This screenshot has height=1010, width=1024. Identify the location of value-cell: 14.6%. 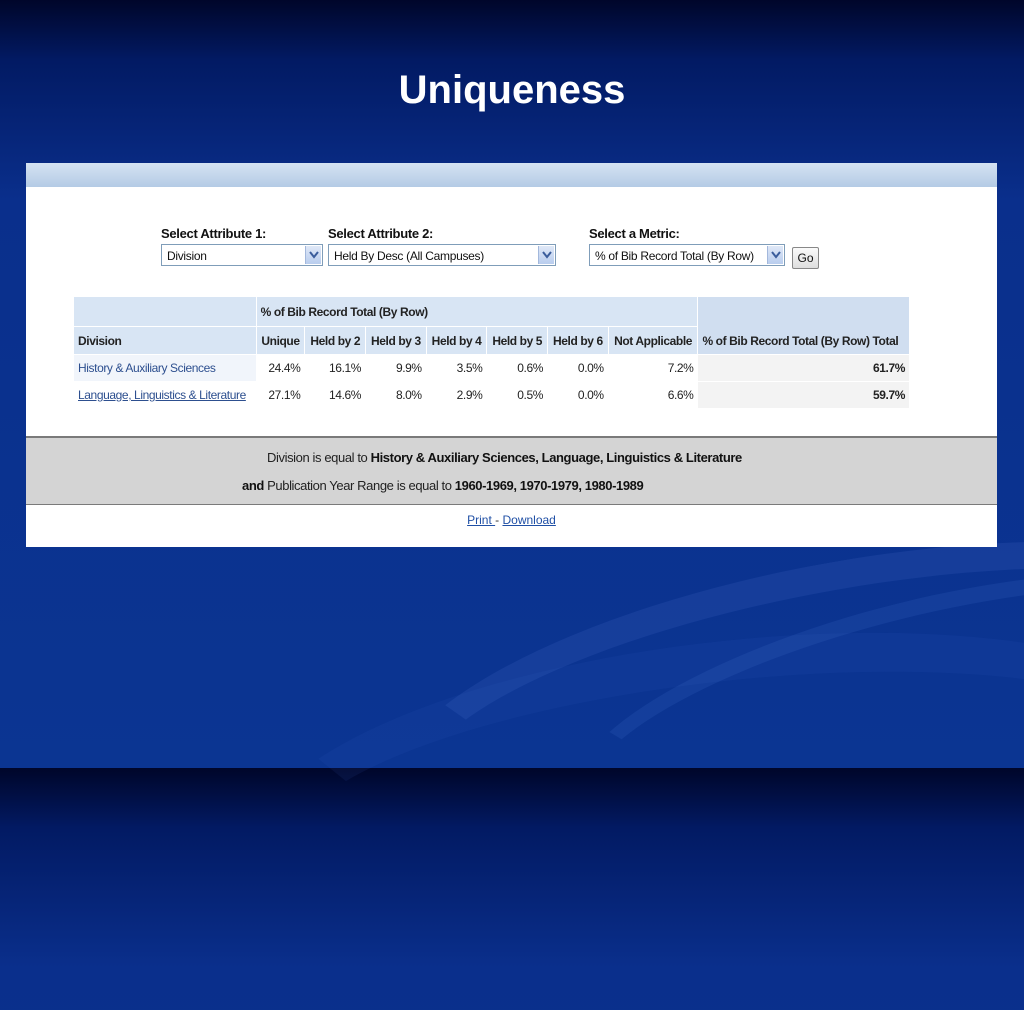
(335, 395).